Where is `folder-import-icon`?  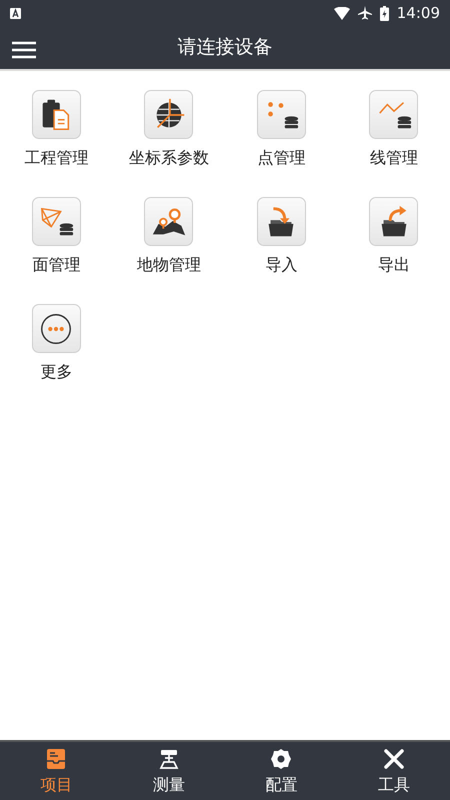
folder-import-icon is located at coordinates (281, 221).